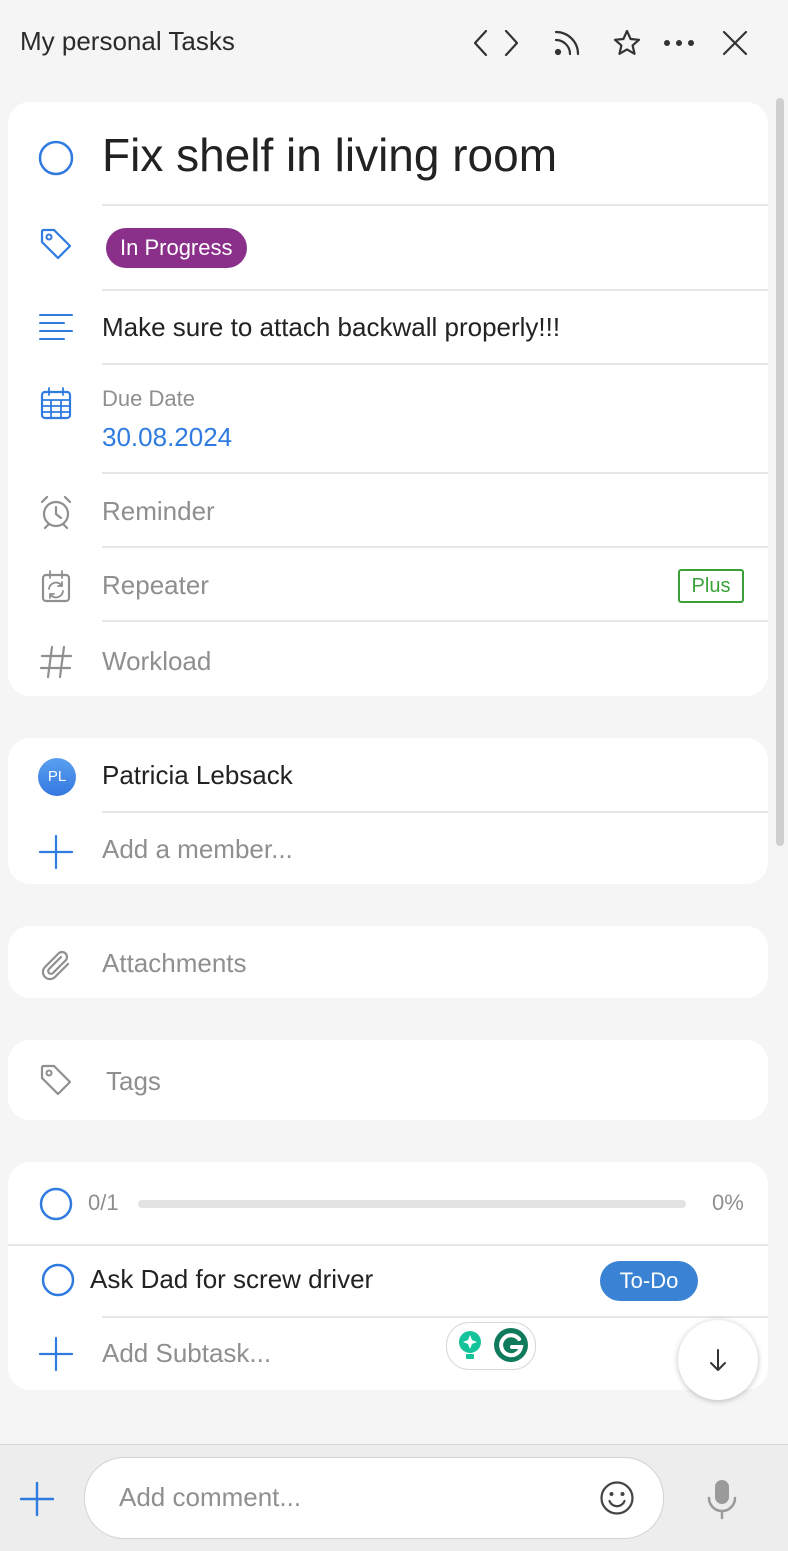 The width and height of the screenshot is (788, 1551). Describe the element at coordinates (231, 1279) in the screenshot. I see `subtask-title: Ask Dad for screw driver` at that location.